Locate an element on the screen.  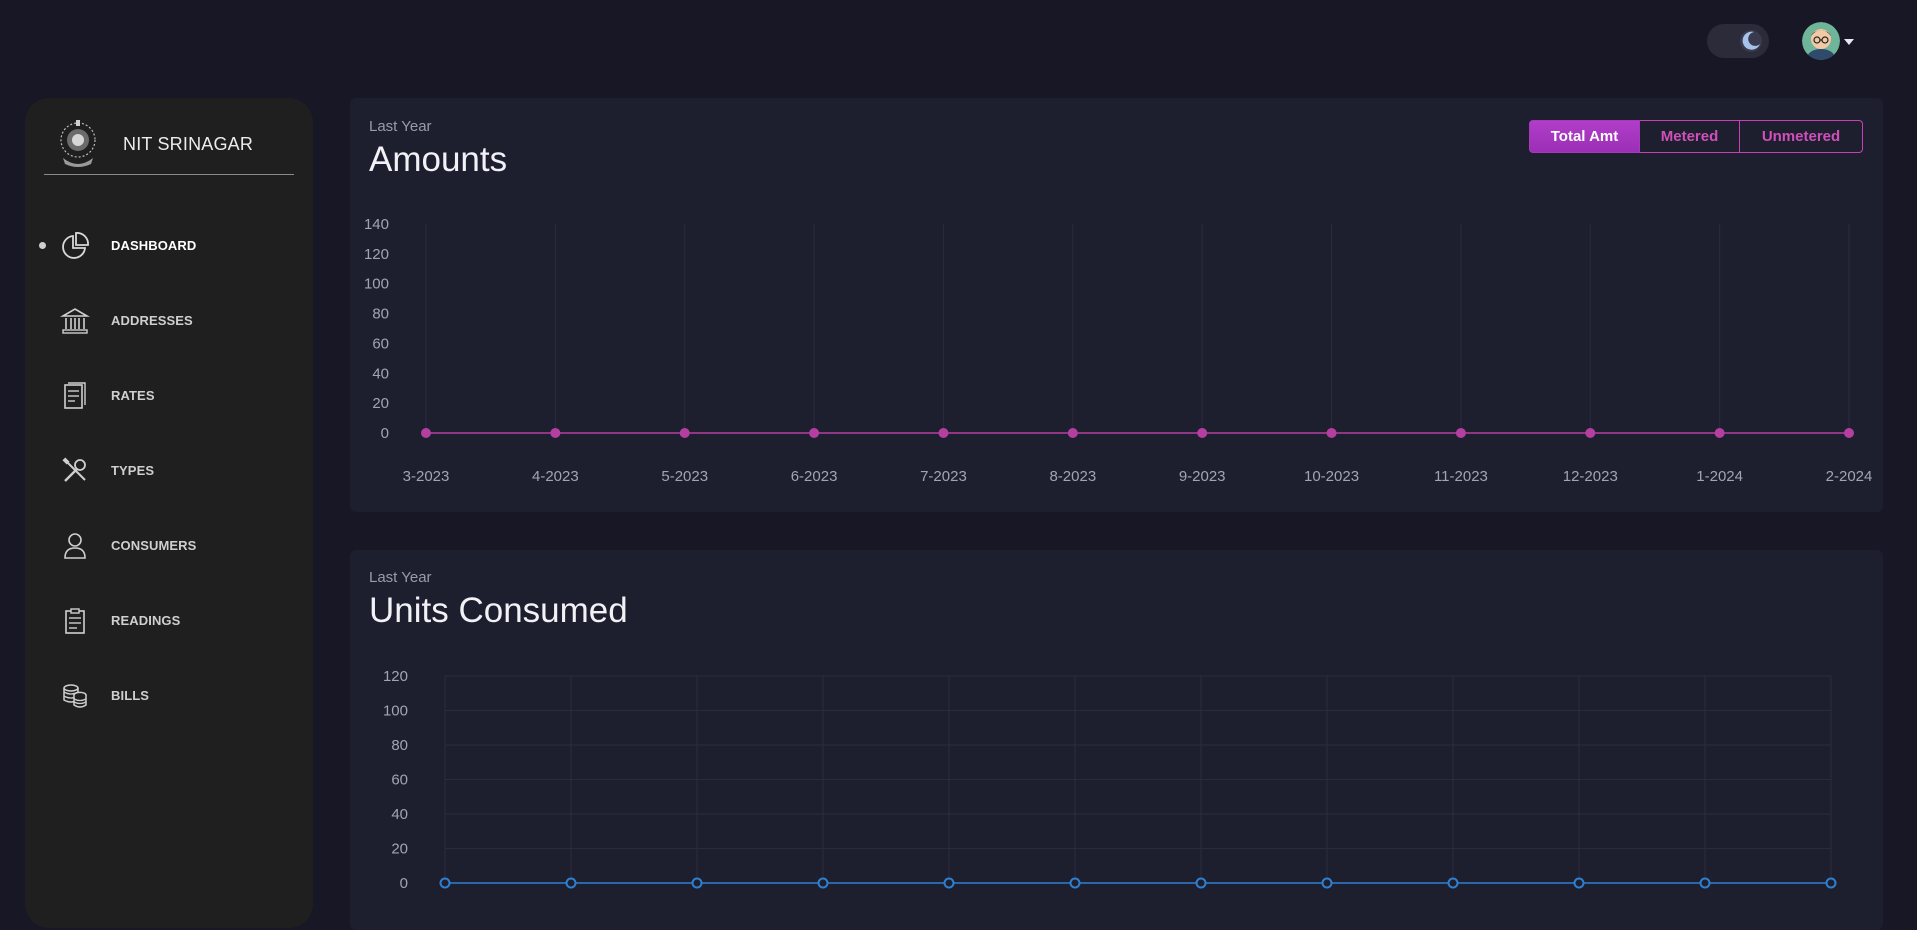
sidebar-item-types: TYPES is located at coordinates (169, 470).